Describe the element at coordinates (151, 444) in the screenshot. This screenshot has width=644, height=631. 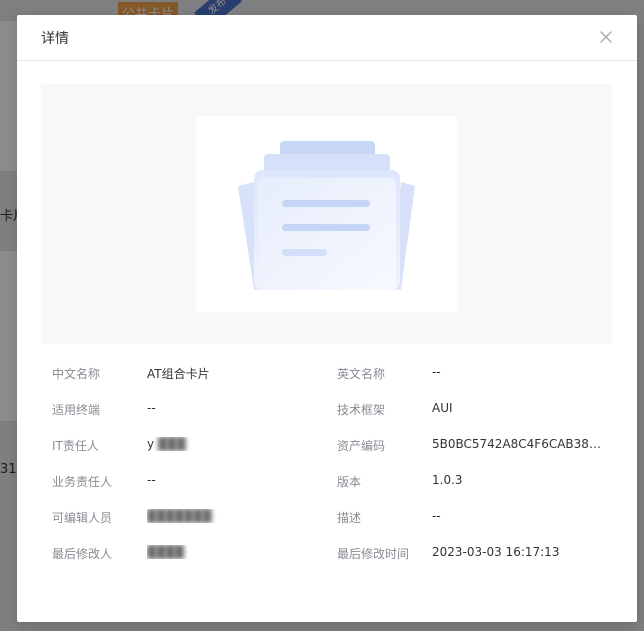
I see `detail-value: y` at that location.